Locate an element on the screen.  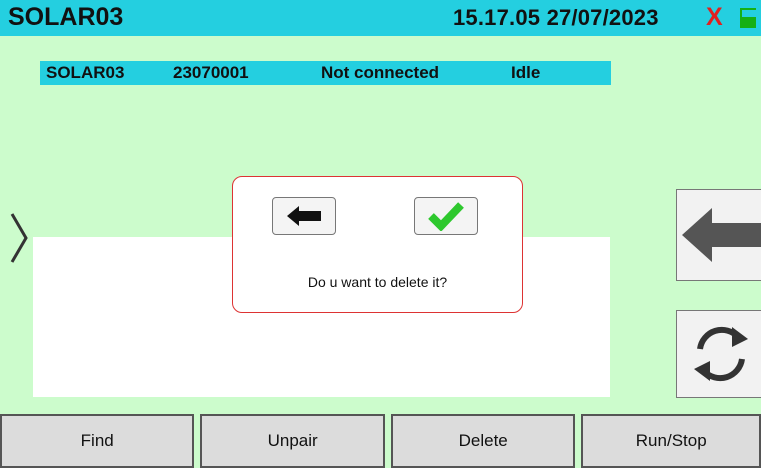
device-name: SOLAR03 is located at coordinates (85, 72).